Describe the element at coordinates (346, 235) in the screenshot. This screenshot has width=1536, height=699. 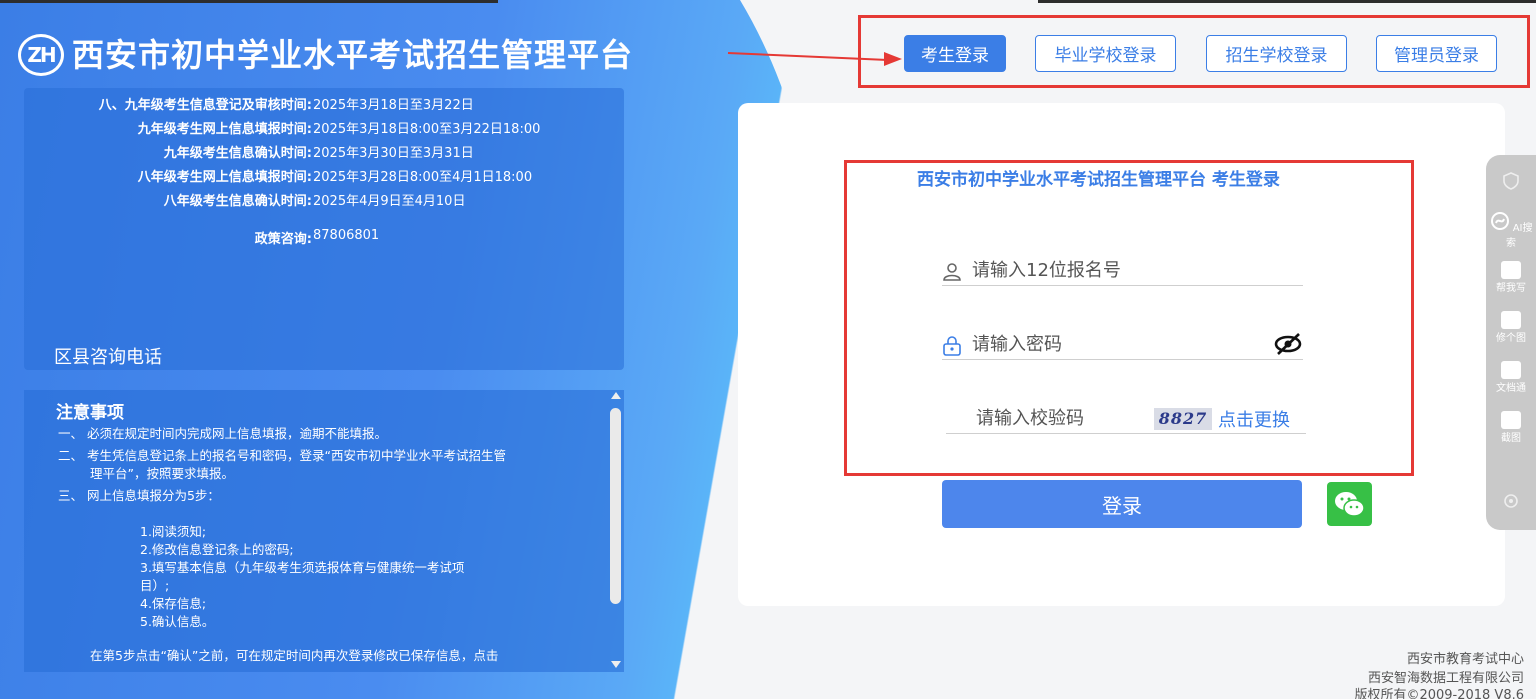
I see `info-value: 87806801` at that location.